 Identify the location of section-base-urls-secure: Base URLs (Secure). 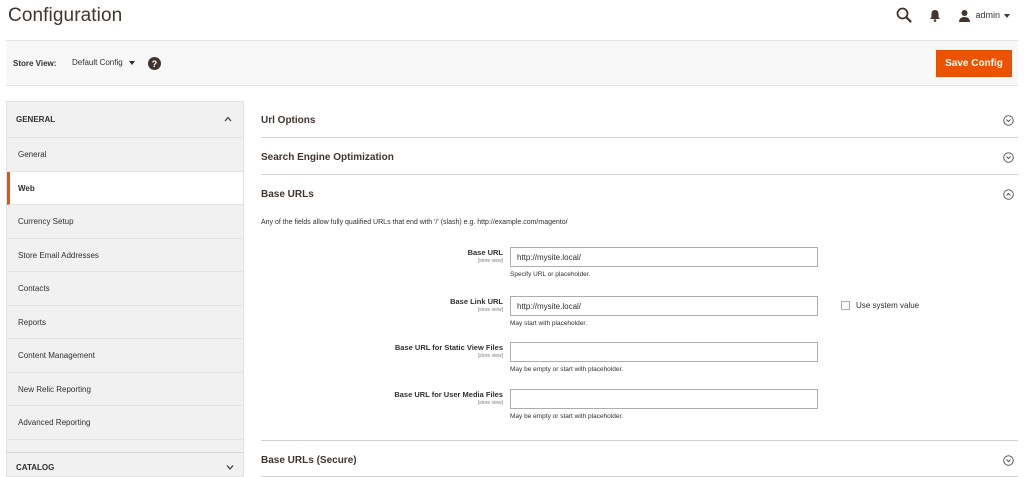
(639, 458).